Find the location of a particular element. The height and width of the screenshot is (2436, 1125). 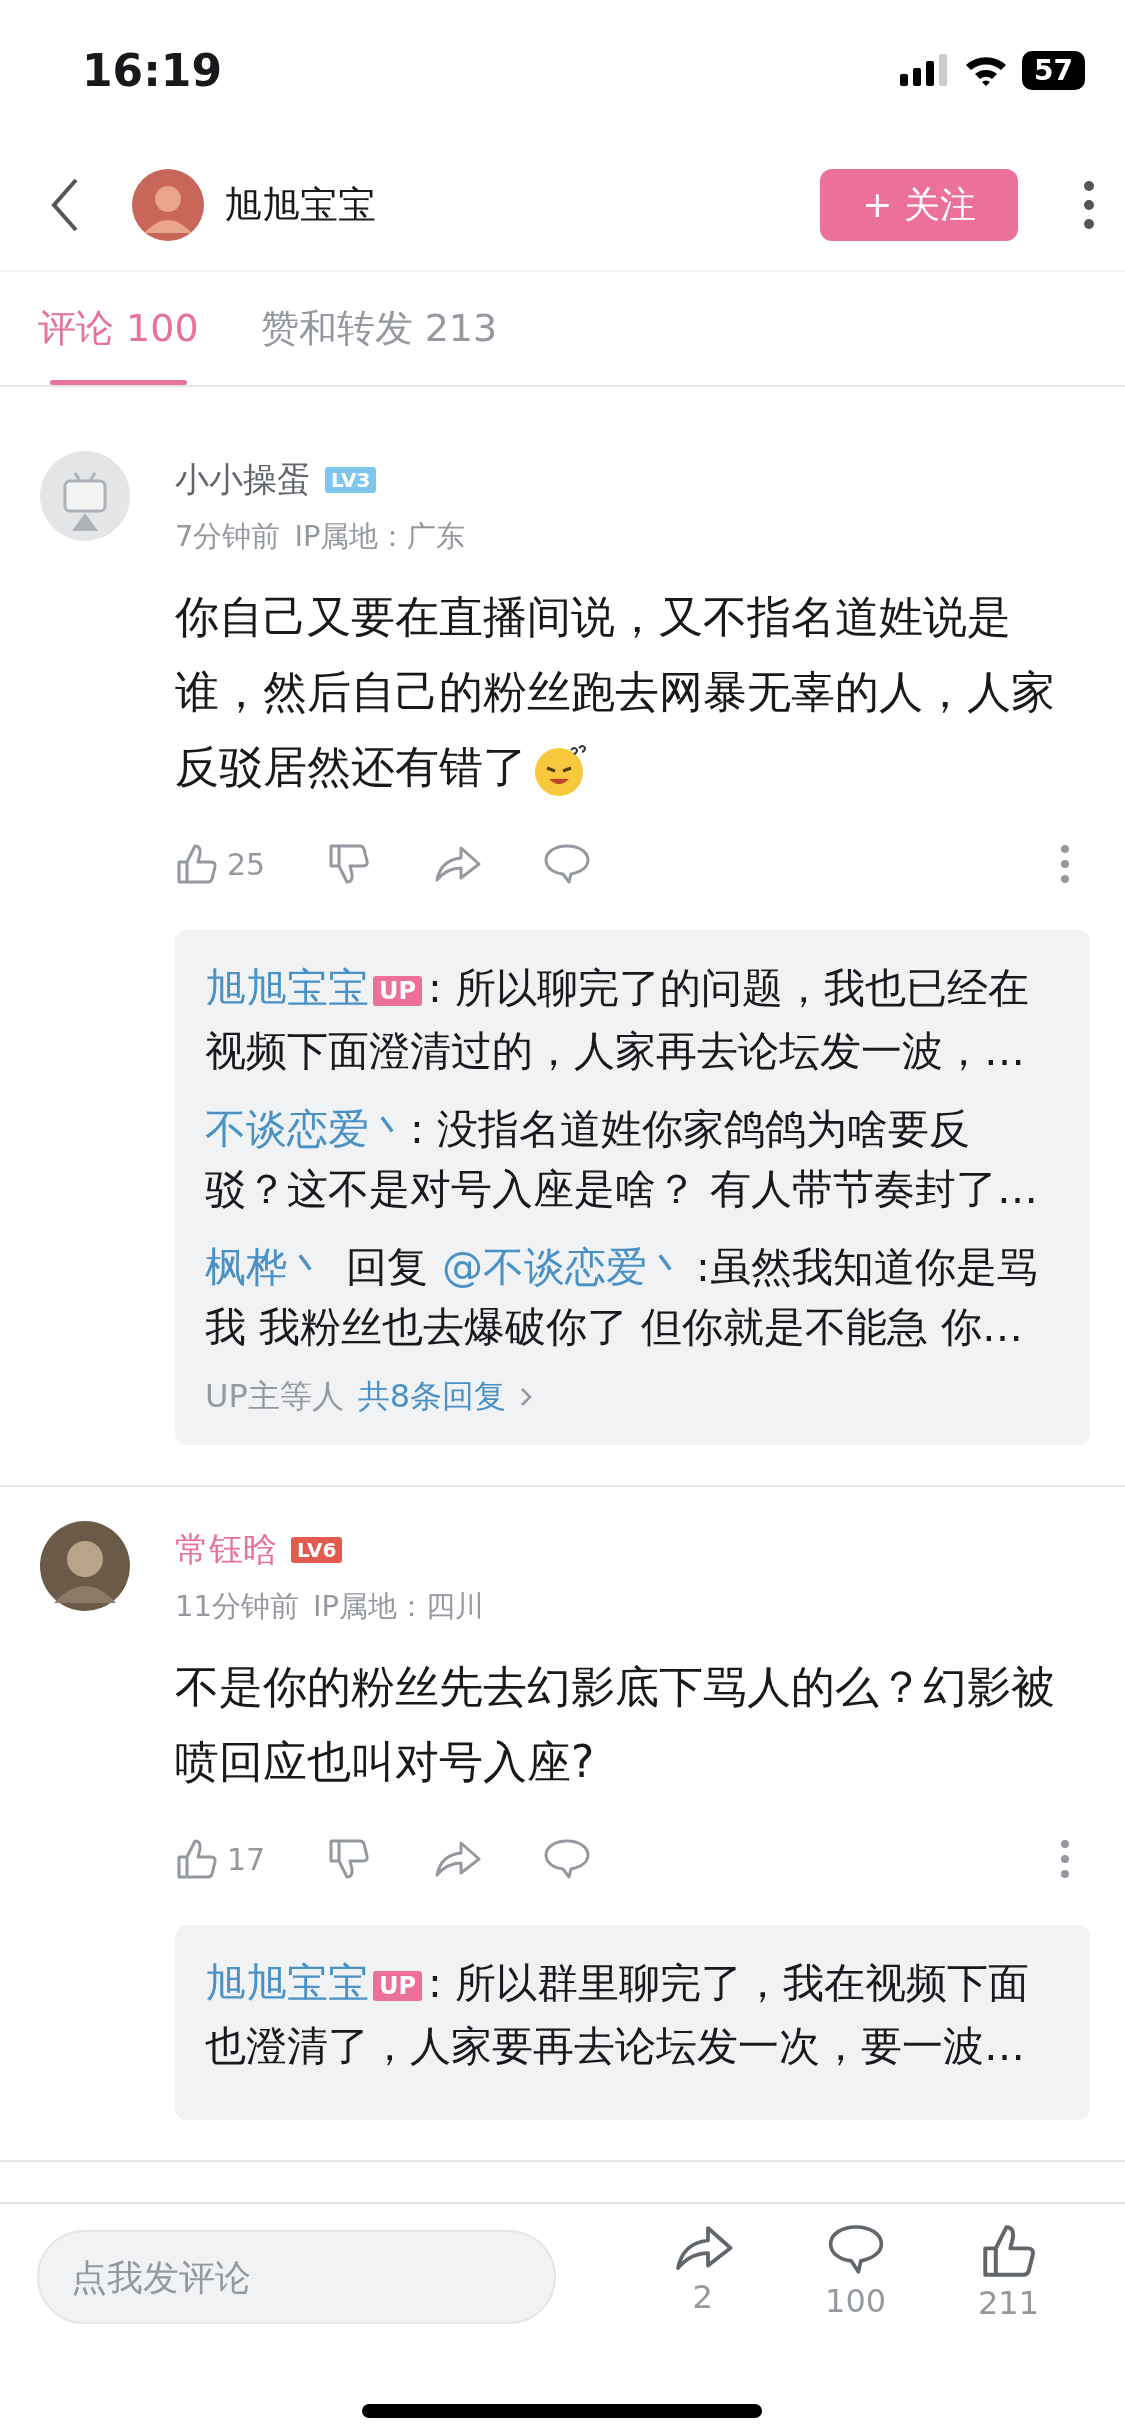

emoji-icon is located at coordinates (561, 770).